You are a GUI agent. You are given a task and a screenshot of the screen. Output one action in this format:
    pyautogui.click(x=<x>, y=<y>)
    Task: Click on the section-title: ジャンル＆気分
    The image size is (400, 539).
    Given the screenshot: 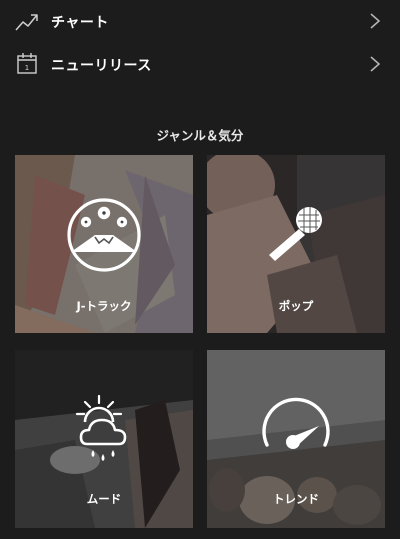 What is the action you would take?
    pyautogui.click(x=200, y=135)
    